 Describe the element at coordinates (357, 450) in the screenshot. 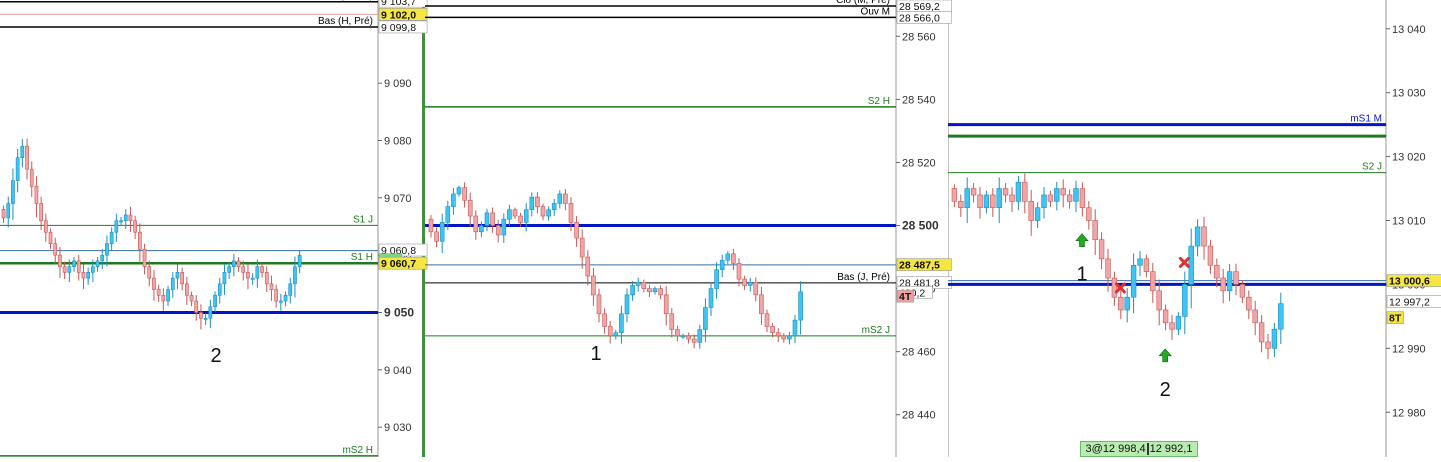

I see `pivot-label: mS2 H` at that location.